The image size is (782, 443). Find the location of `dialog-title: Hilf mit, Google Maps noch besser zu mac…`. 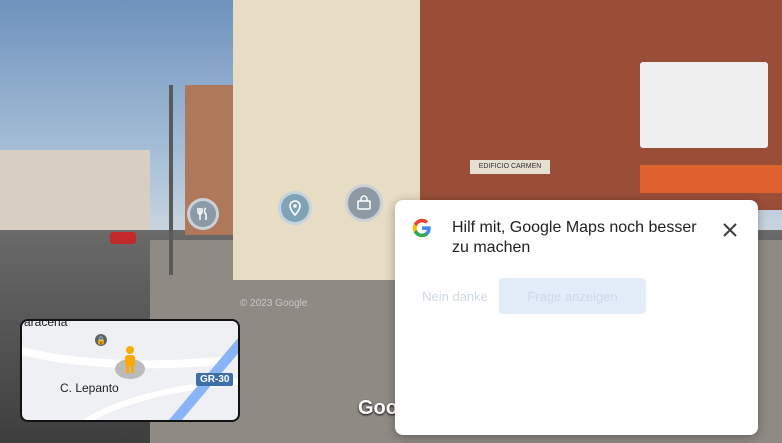

dialog-title: Hilf mit, Google Maps noch besser zu mac… is located at coordinates (574, 237).